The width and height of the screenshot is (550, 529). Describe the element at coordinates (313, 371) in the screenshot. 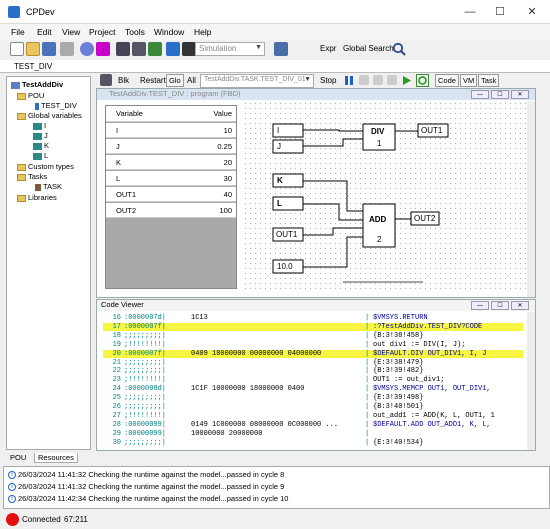

I see `code-line: 22 ;;;;;;;;;| | {B:3!39!482}` at that location.